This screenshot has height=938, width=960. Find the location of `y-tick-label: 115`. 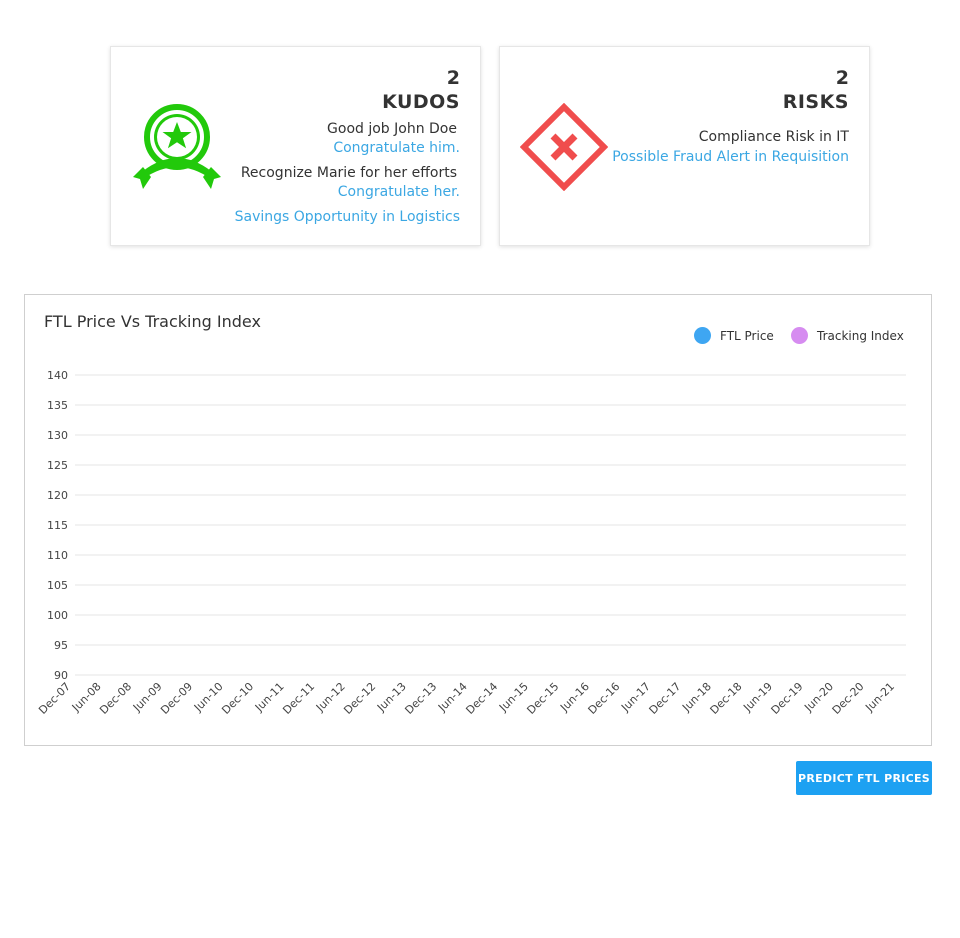

y-tick-label: 115 is located at coordinates (57, 525).